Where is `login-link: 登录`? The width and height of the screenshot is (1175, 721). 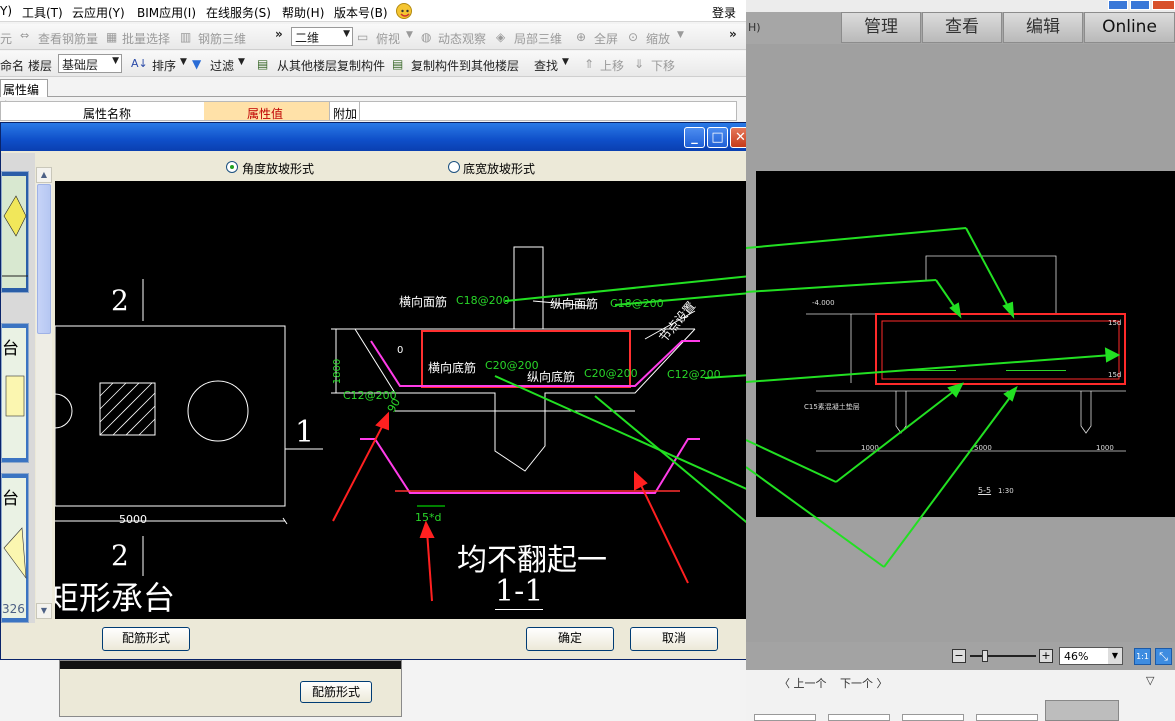 login-link: 登录 is located at coordinates (724, 12).